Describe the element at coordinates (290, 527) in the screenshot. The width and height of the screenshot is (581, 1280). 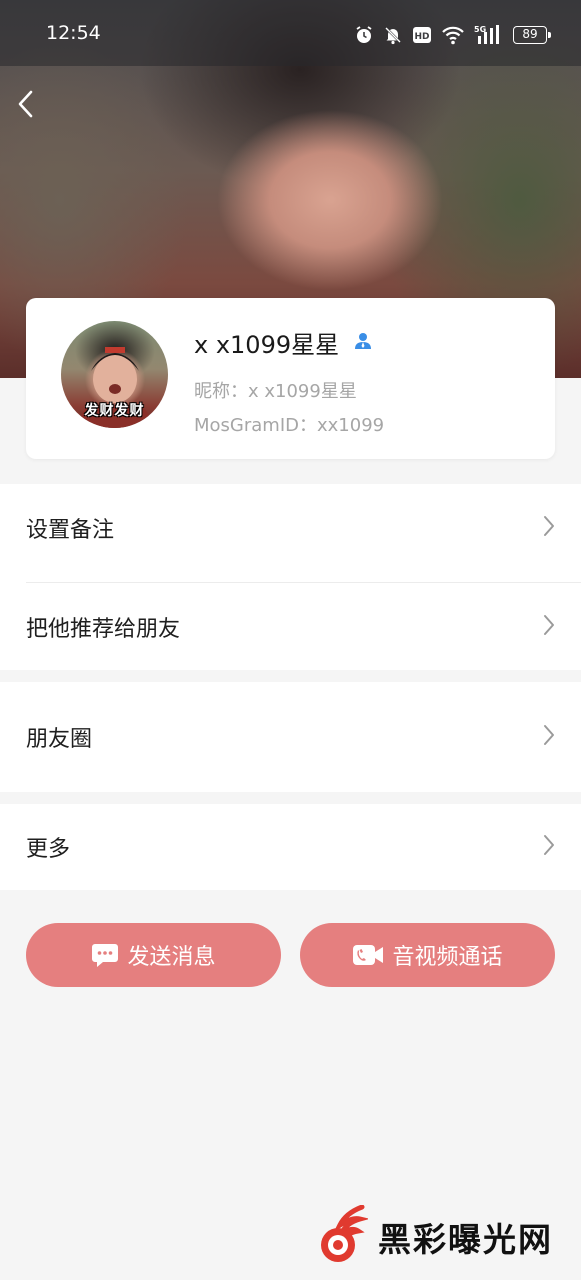
I see `set-remark-row: 设置备注` at that location.